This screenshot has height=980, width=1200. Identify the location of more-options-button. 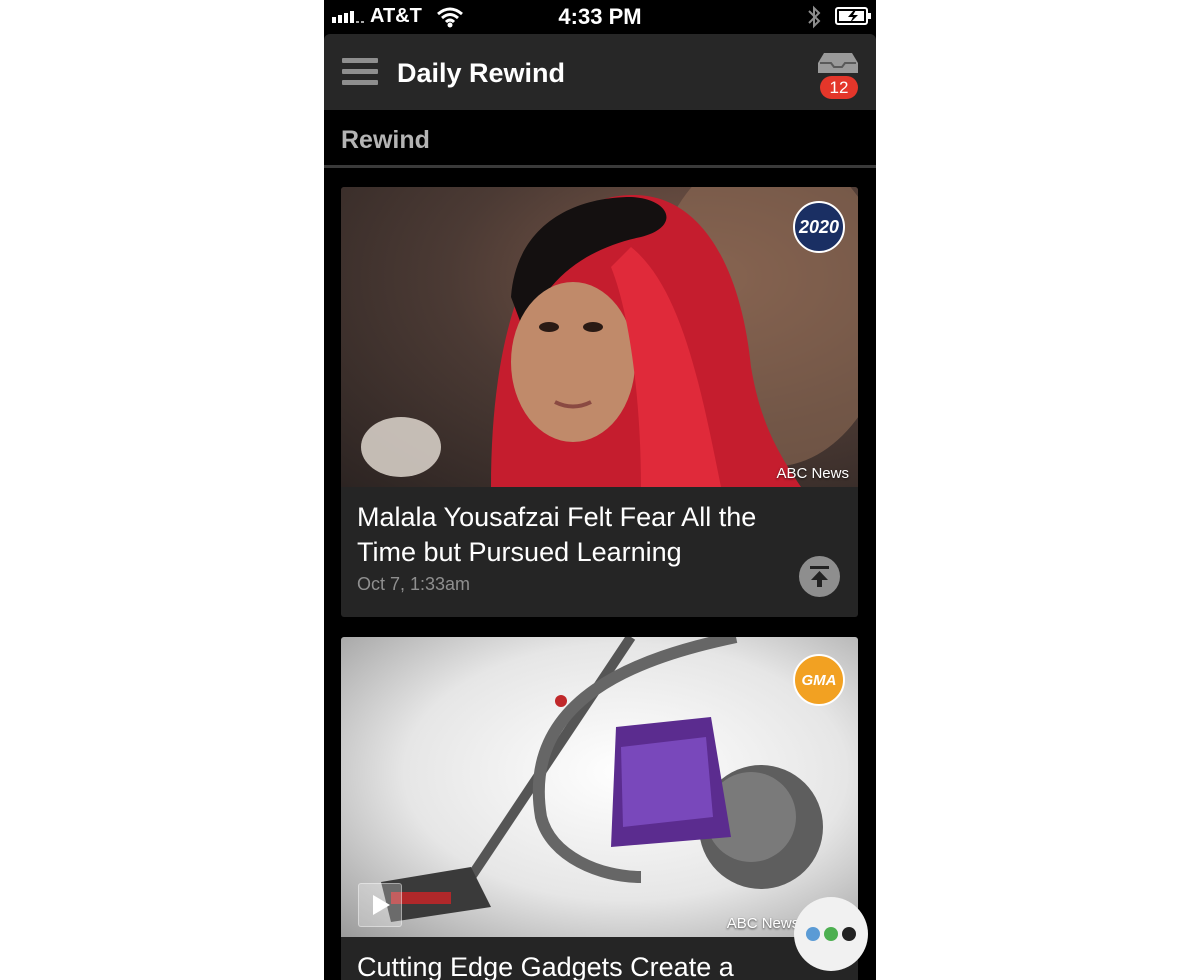
(831, 934).